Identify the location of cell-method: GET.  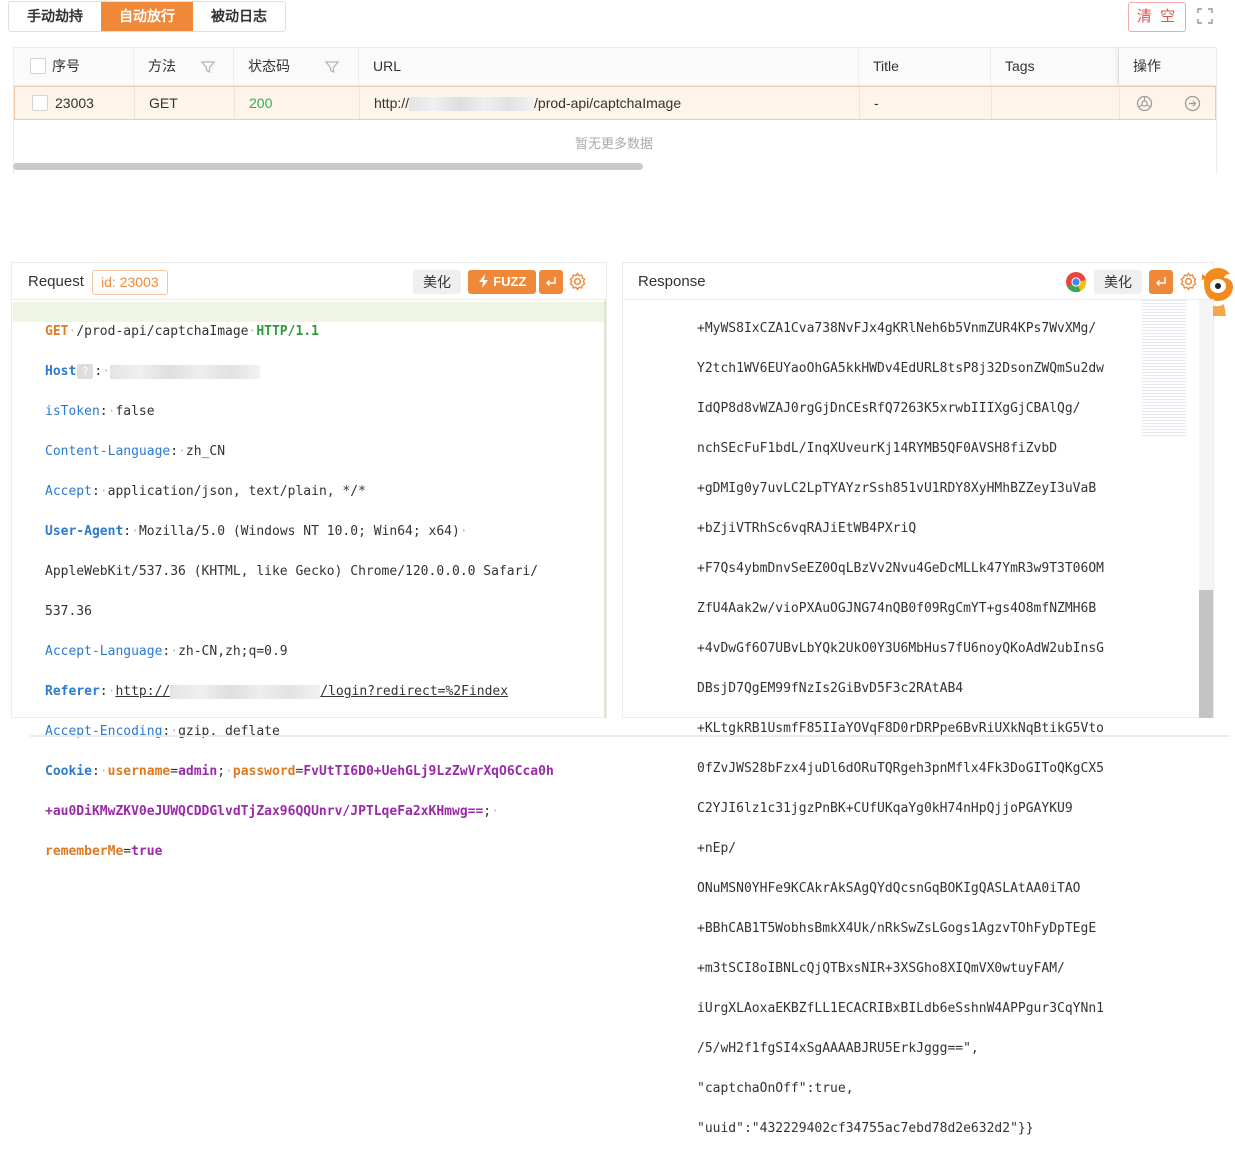
(185, 103).